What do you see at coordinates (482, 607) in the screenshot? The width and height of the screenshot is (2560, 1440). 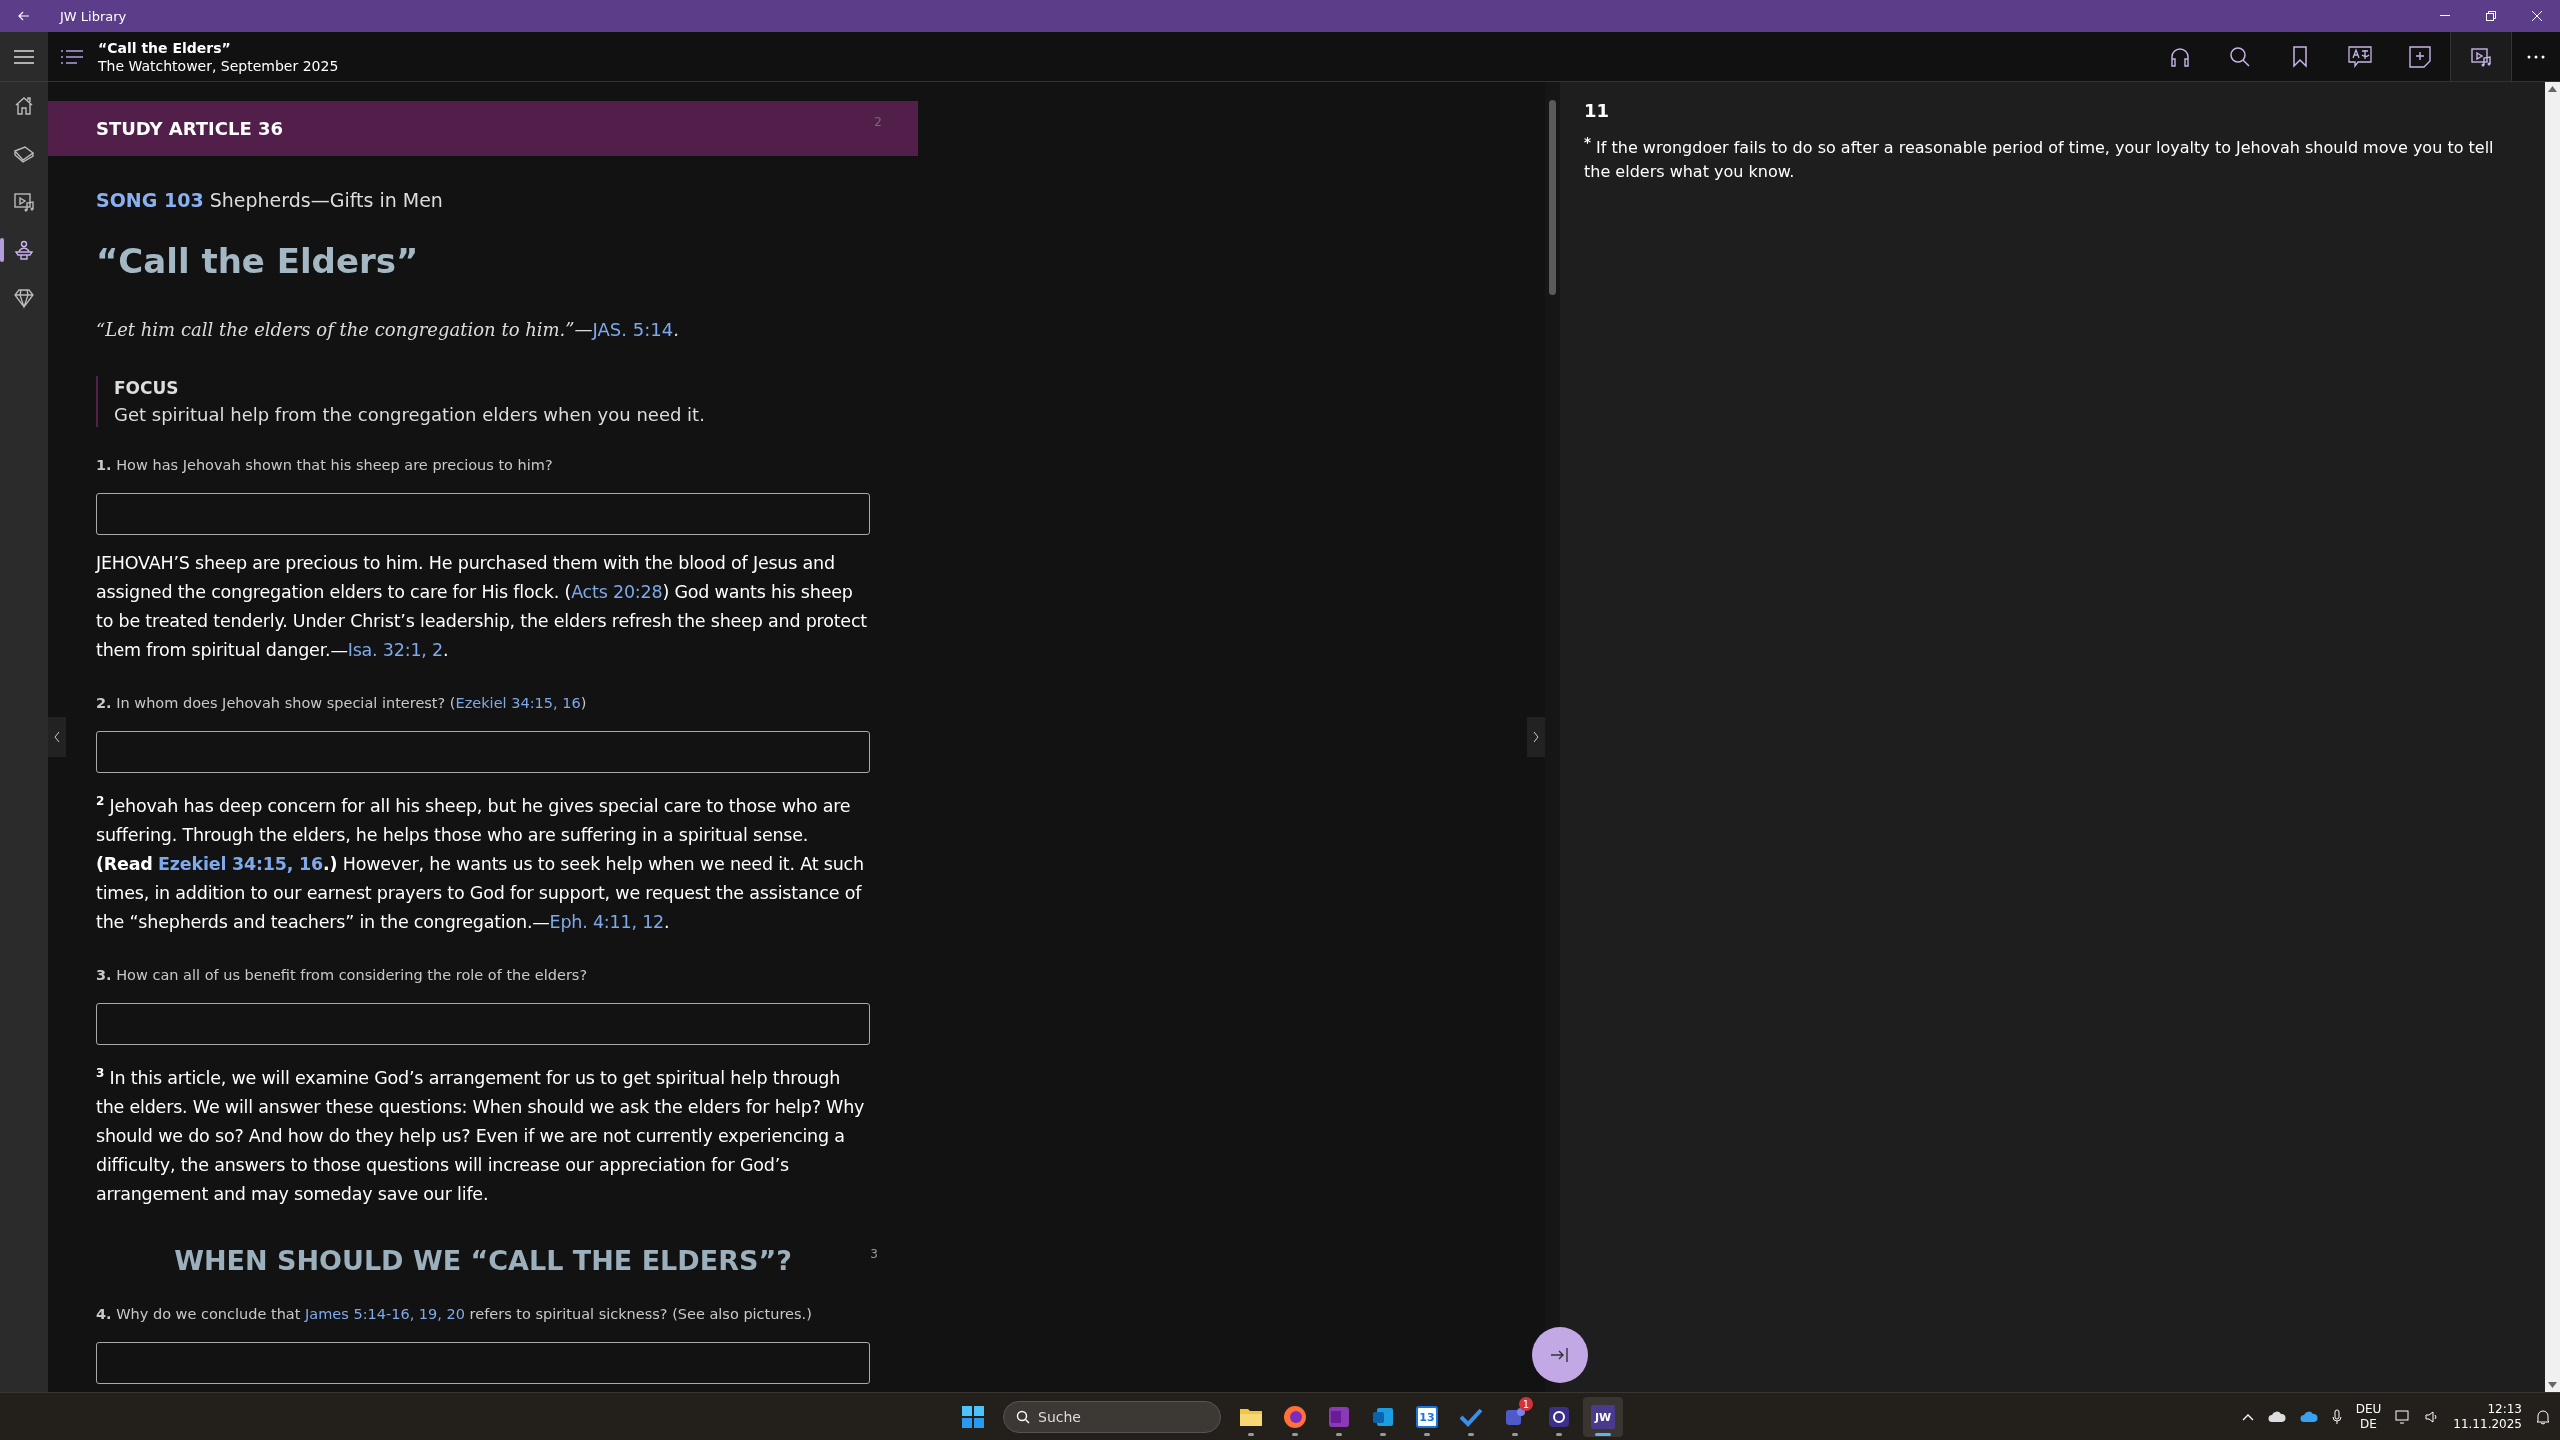 I see `paragraph: JEHOVAH’S sheep are precious to him. He purchased them with the blood of Jesus and assigned the congregation elders to care for His flock. (Acts 20:28) God wants his sheep to be treated tenderly. Under Christ’s leadership, the elders refresh the sheep and protect them from spiritual danger.—Isa. 32:1, 2.` at bounding box center [482, 607].